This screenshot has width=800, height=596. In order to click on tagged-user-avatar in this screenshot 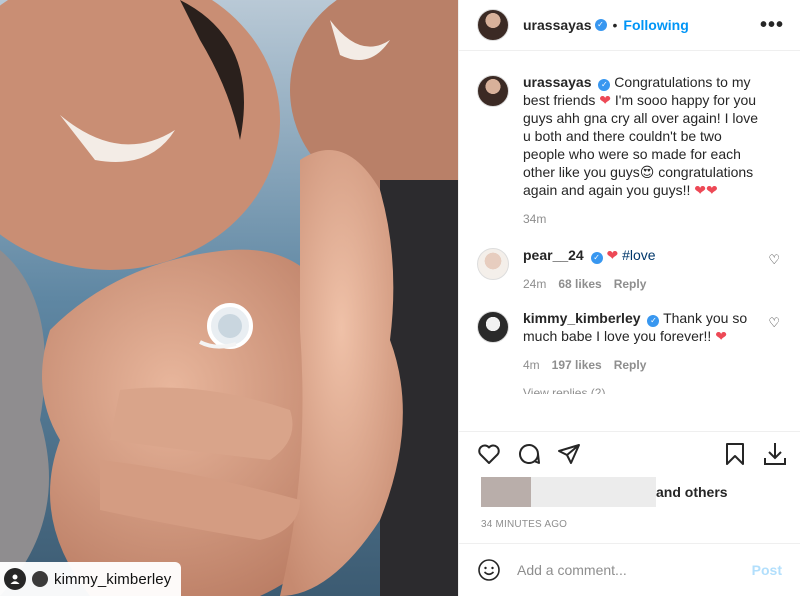, I will do `click(40, 579)`.